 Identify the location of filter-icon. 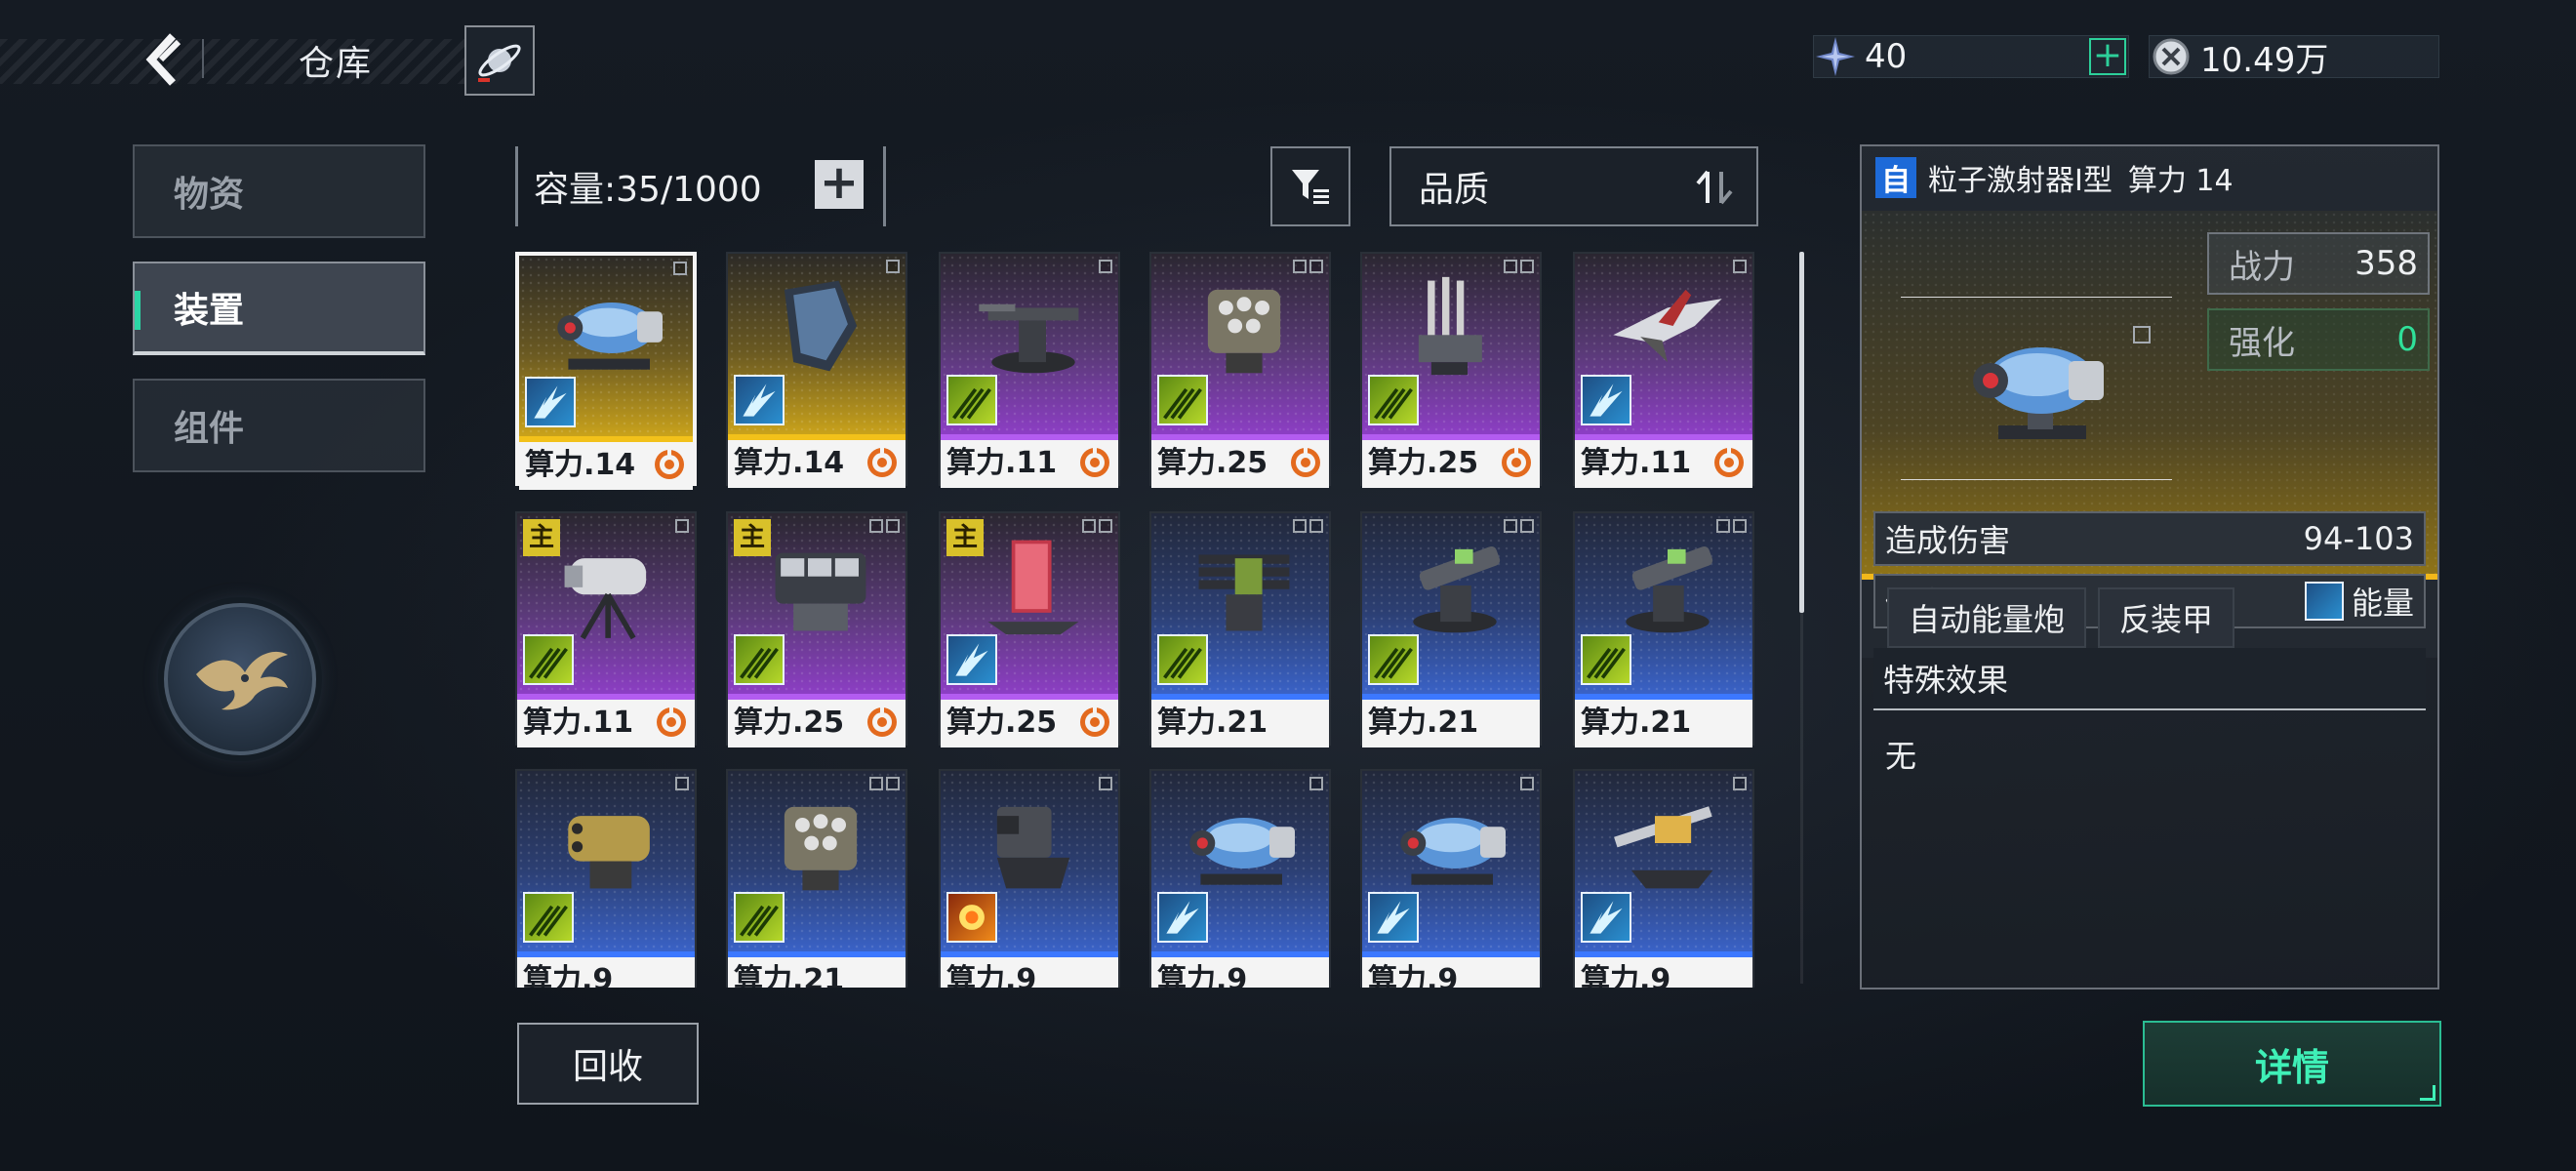
(1310, 187).